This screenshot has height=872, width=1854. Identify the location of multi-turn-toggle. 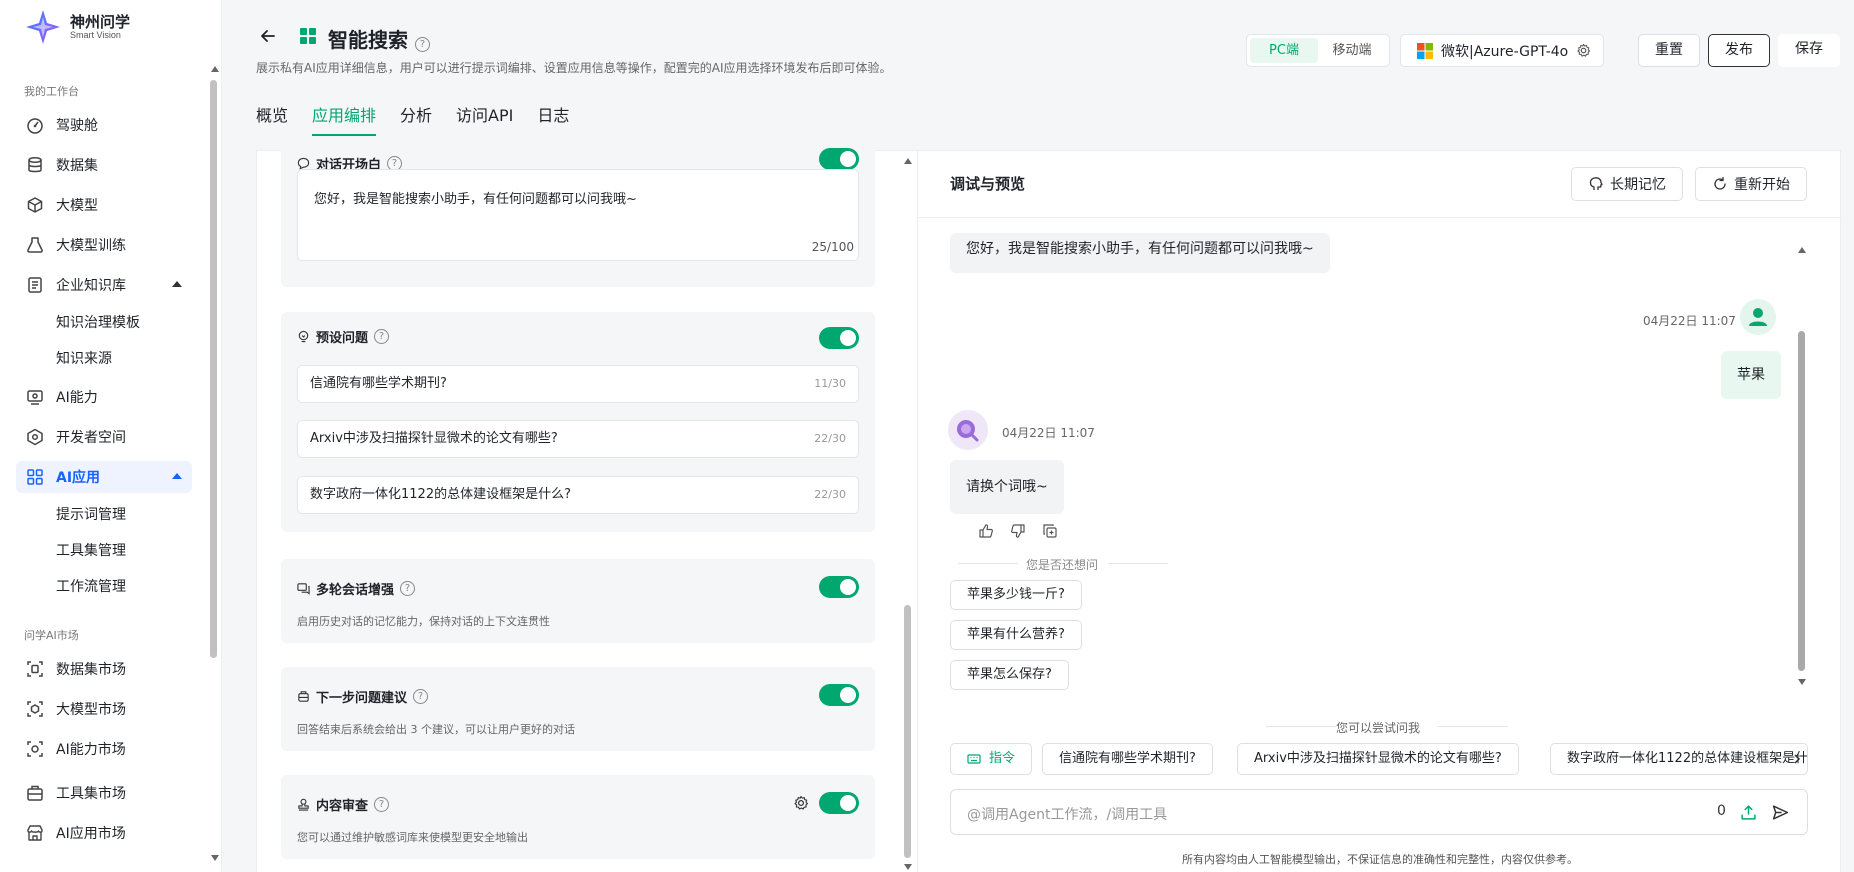
(839, 587).